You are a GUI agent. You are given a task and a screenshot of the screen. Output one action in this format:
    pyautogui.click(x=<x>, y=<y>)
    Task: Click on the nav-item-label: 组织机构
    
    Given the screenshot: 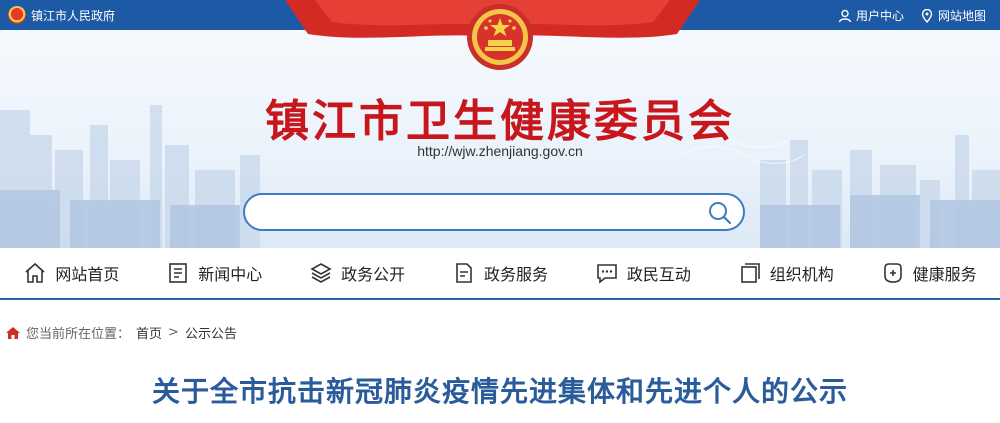 What is the action you would take?
    pyautogui.click(x=801, y=274)
    